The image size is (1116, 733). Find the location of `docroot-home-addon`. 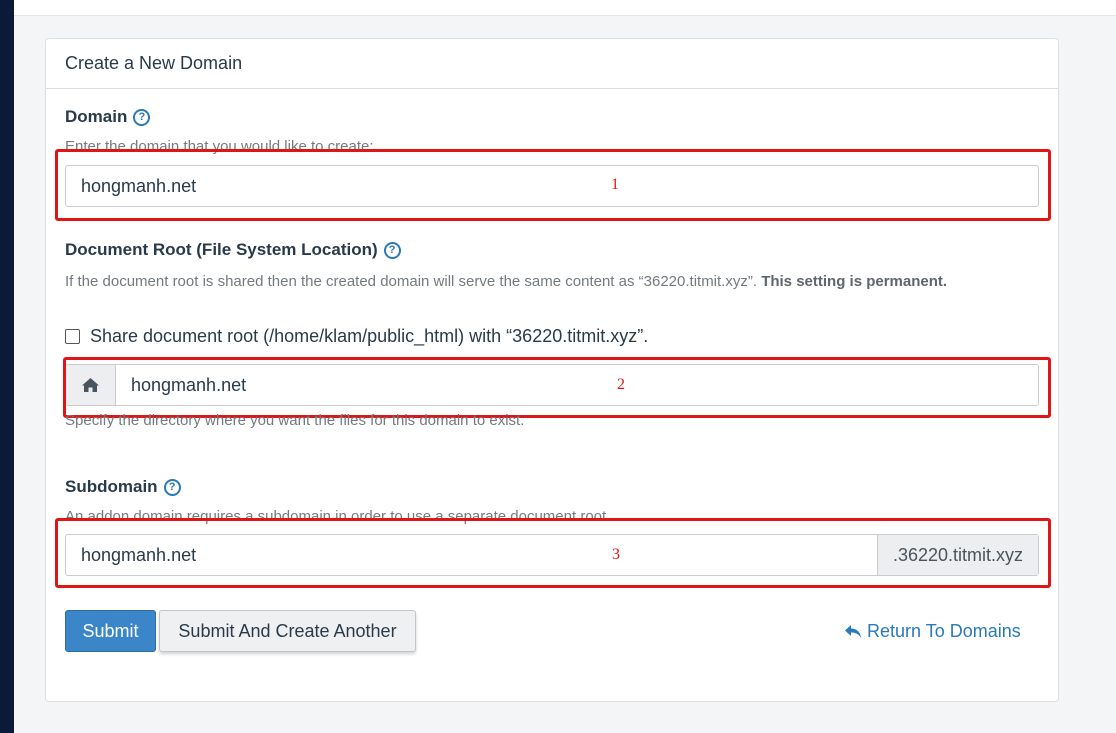

docroot-home-addon is located at coordinates (91, 385).